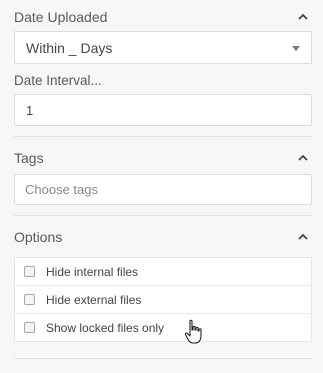  What do you see at coordinates (194, 334) in the screenshot?
I see `hand-pointer-icon` at bounding box center [194, 334].